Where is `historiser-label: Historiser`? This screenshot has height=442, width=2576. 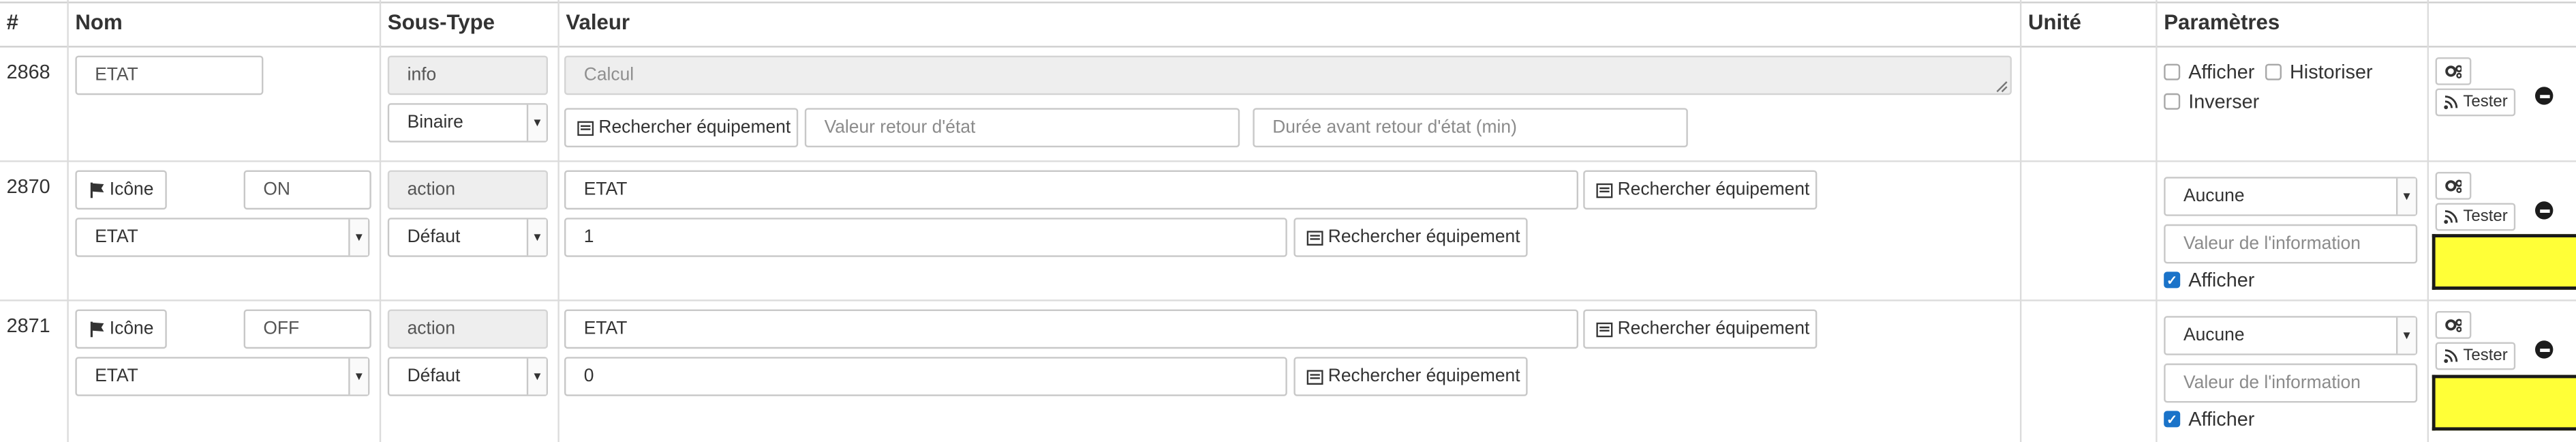
historiser-label: Historiser is located at coordinates (2331, 72).